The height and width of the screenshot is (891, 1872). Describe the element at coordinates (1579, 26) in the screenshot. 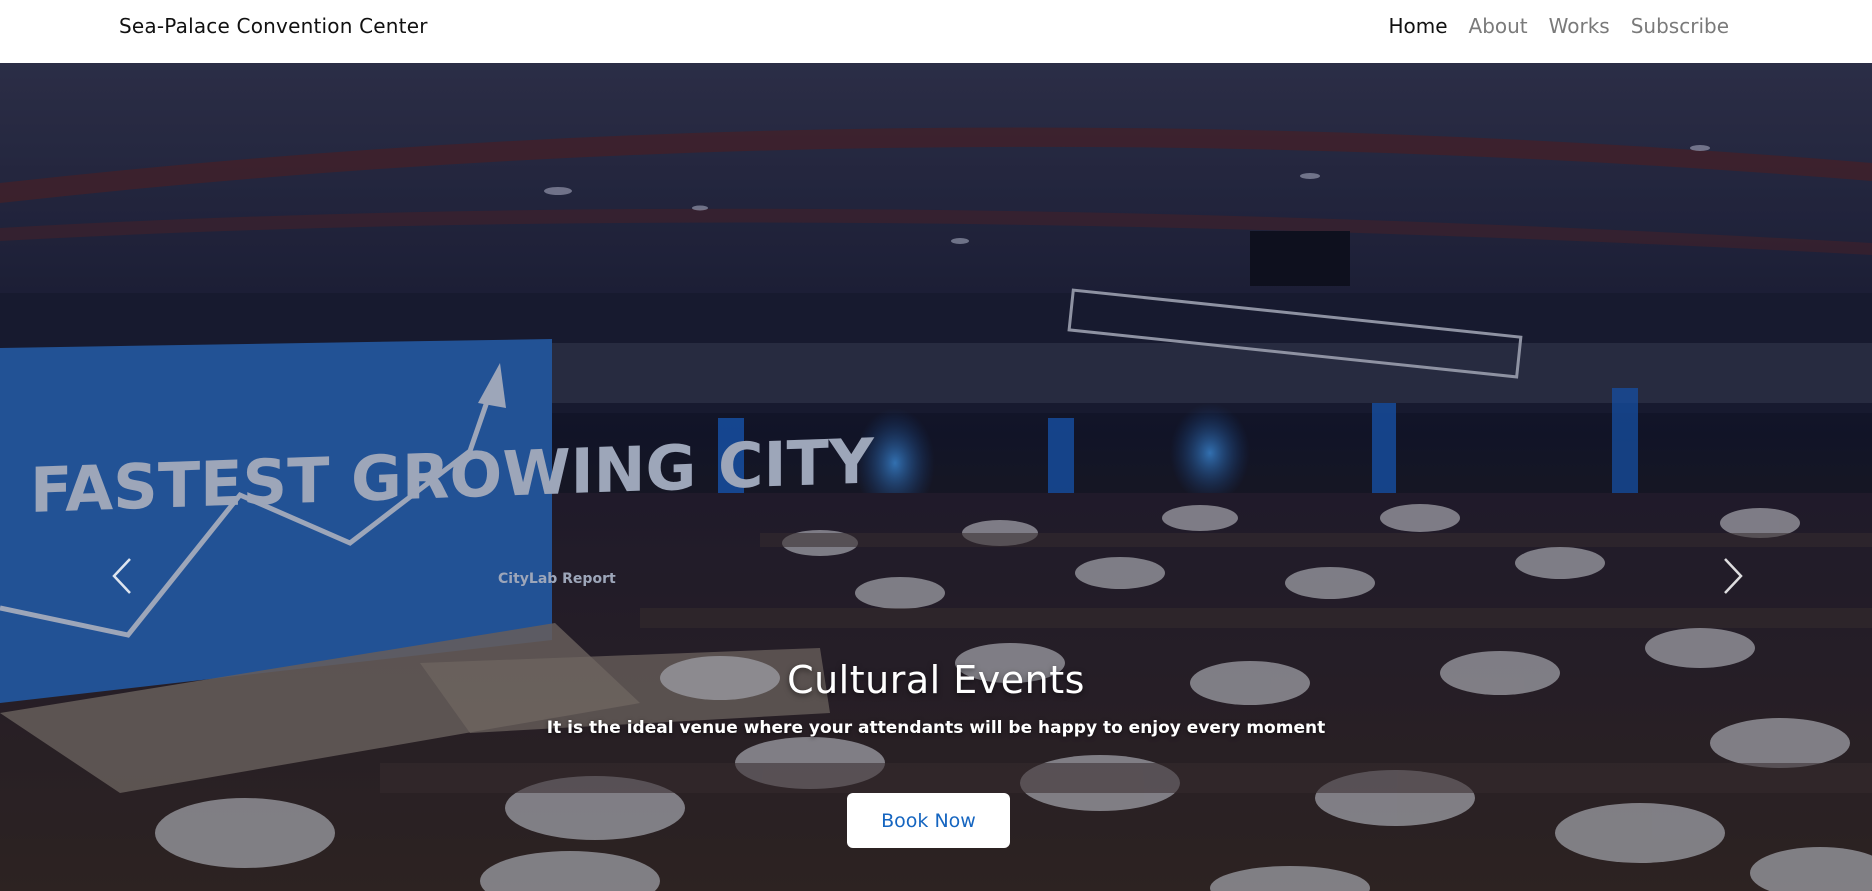

I see `nav-link-works: Works` at that location.